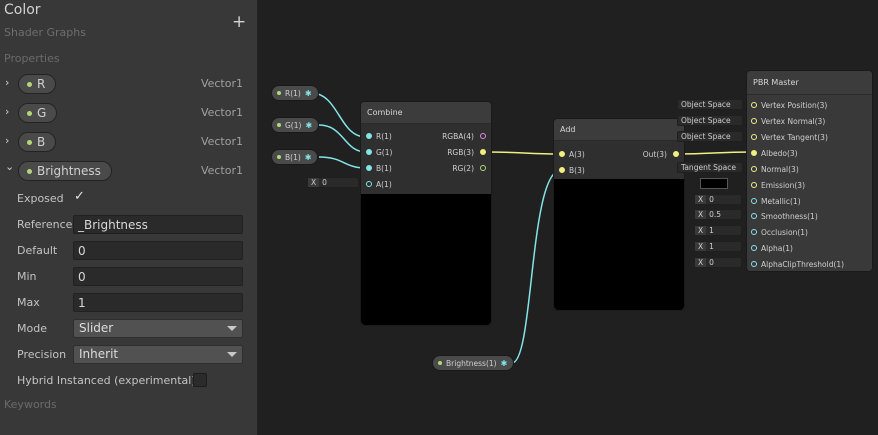 Image resolution: width=878 pixels, height=435 pixels. I want to click on port-smoothness-icon, so click(754, 216).